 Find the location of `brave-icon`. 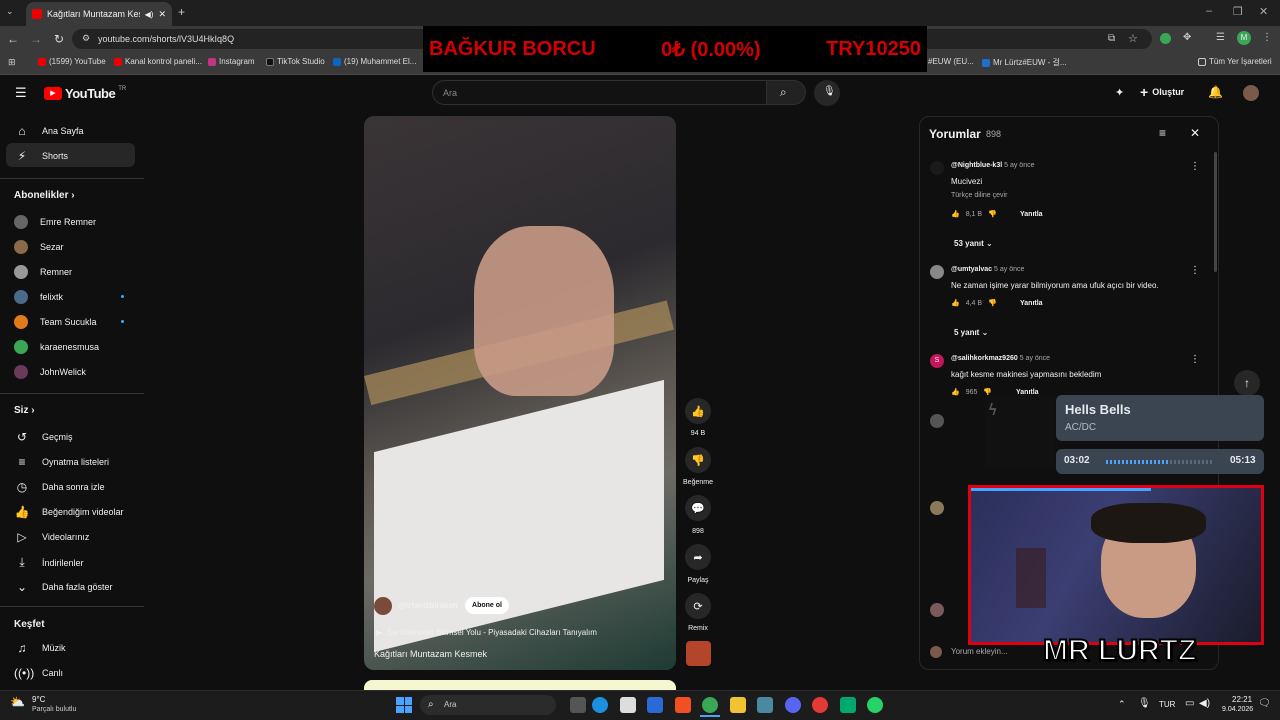

brave-icon is located at coordinates (683, 705).